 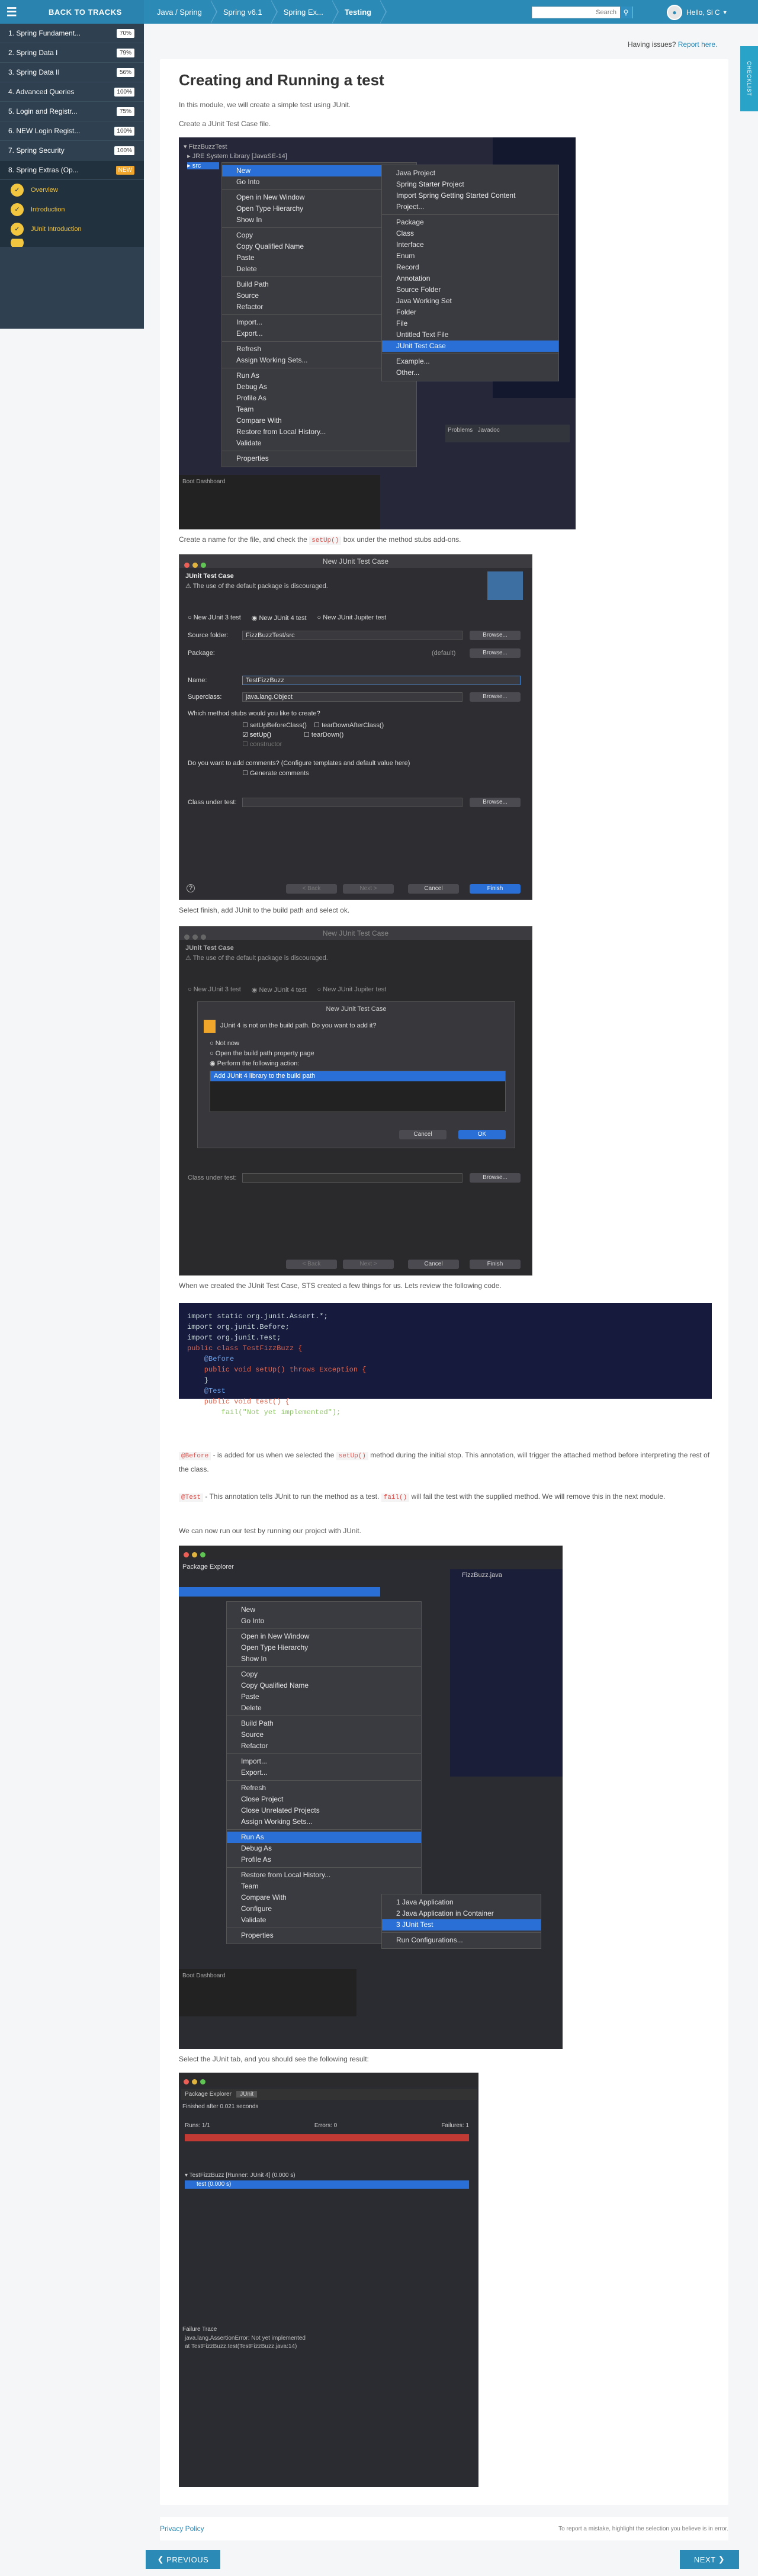 I want to click on chevron-down-icon: ▼, so click(x=725, y=12).